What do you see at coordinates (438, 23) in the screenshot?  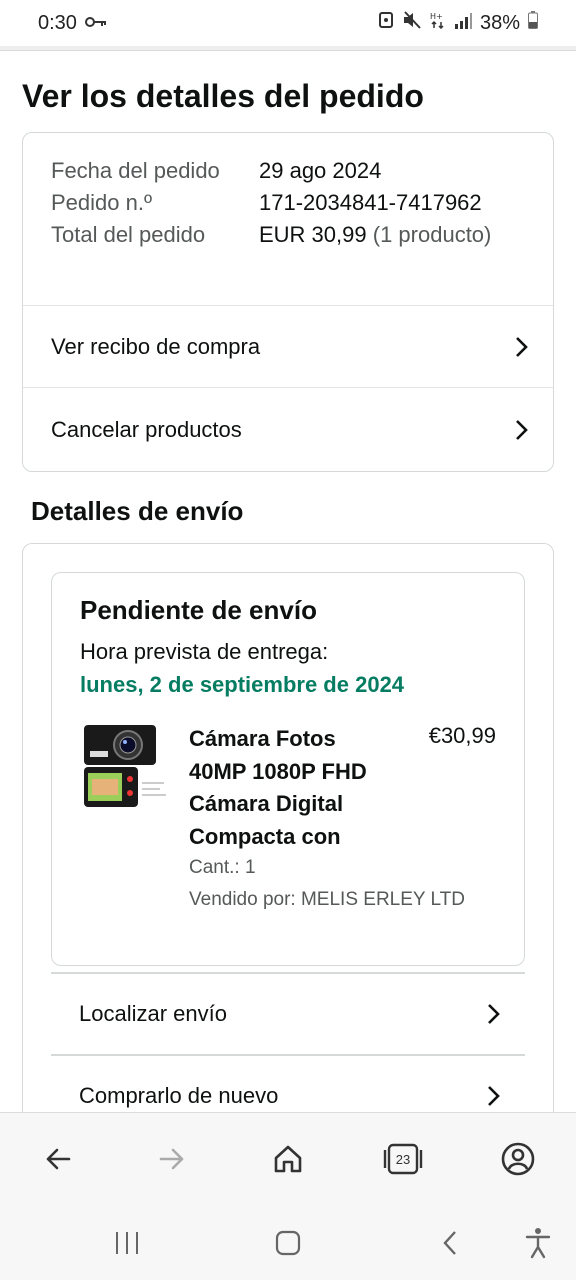 I see `network-type-icon: H+` at bounding box center [438, 23].